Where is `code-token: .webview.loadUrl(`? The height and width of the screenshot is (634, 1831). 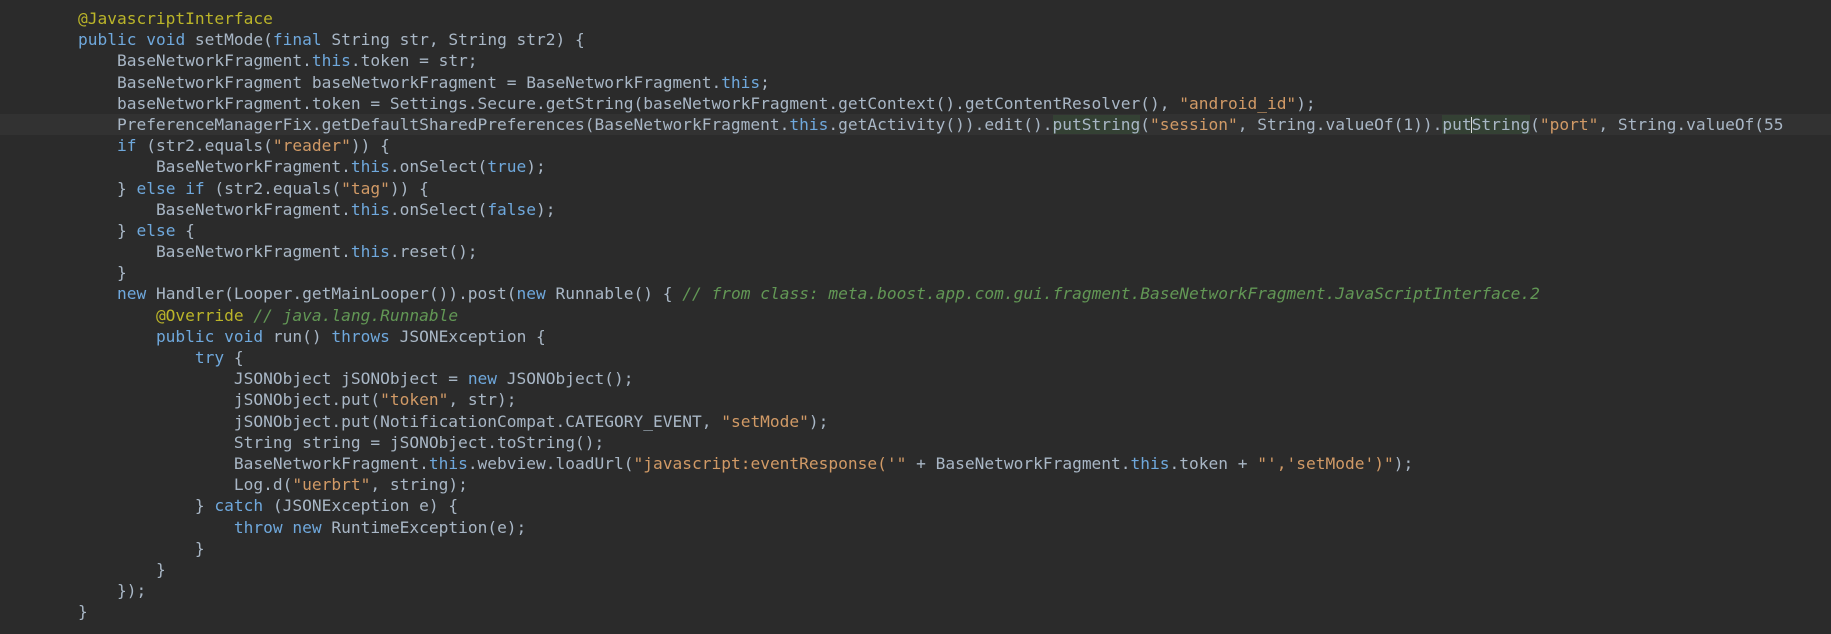 code-token: .webview.loadUrl( is located at coordinates (550, 463).